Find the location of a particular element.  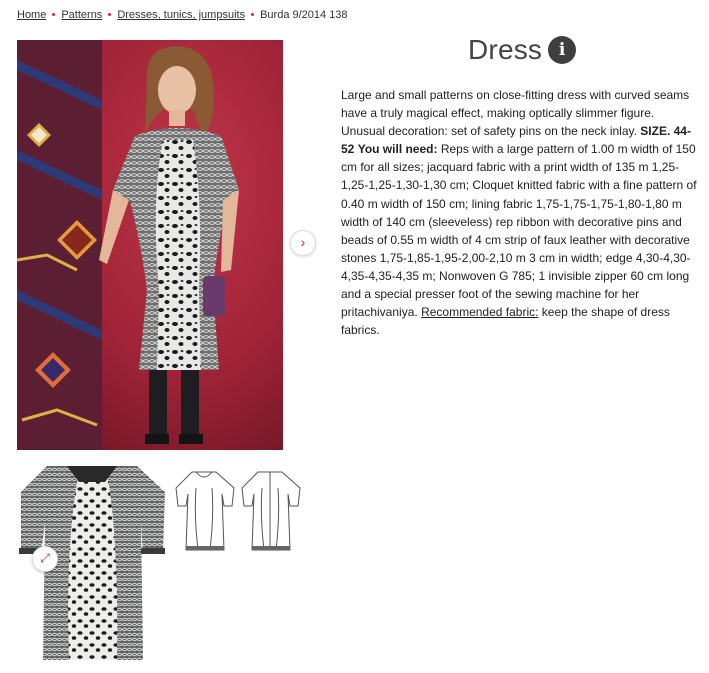

breadcrumb-category-link: Dresses, tunics, jumpsuits is located at coordinates (181, 15).